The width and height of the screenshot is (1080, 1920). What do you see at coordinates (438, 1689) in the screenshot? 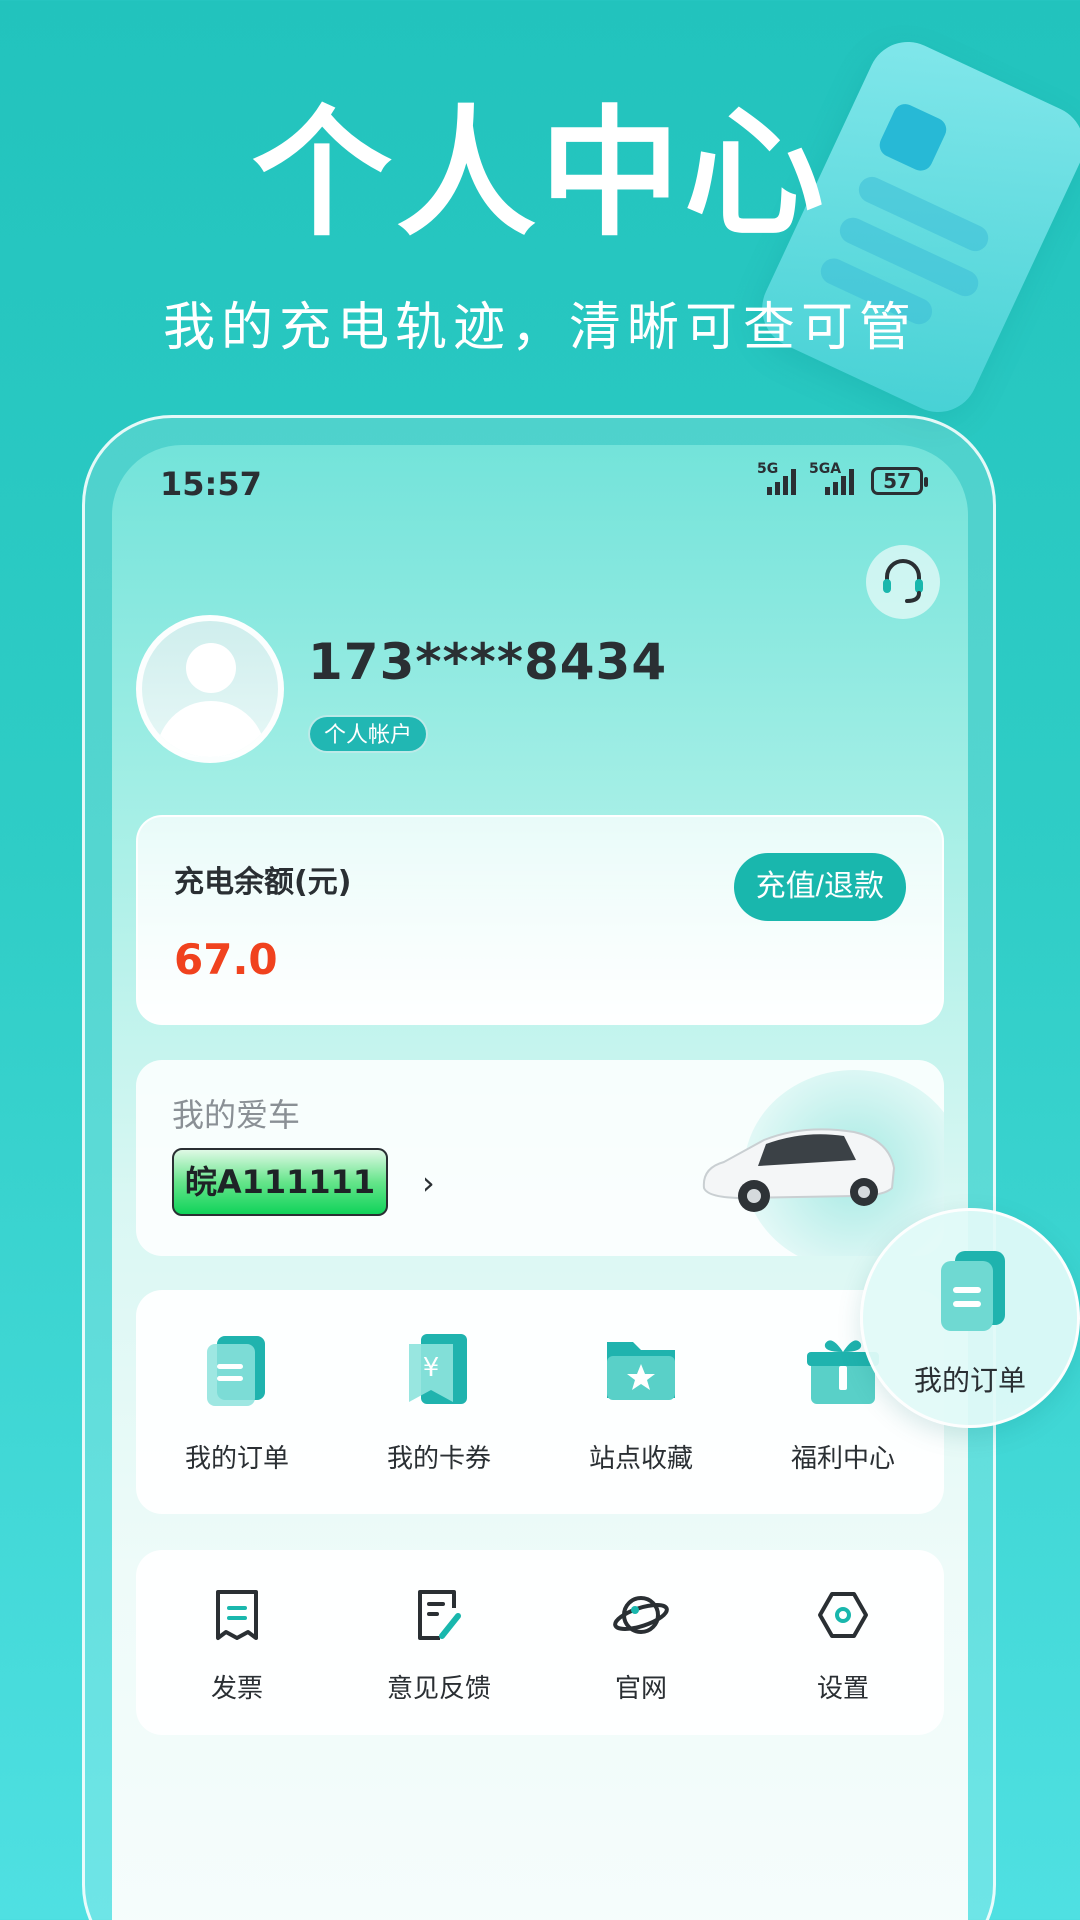
I see `menu-label: 意见反馈` at bounding box center [438, 1689].